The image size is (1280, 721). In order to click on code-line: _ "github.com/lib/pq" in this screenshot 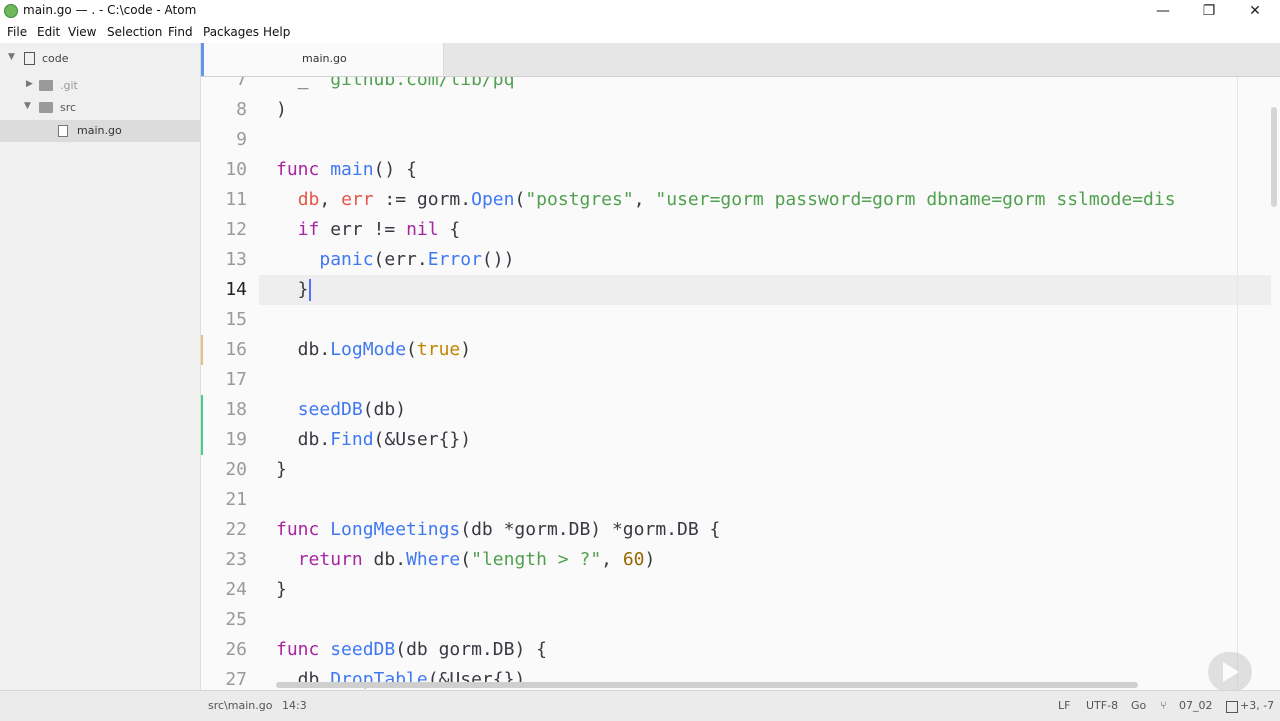, I will do `click(401, 86)`.